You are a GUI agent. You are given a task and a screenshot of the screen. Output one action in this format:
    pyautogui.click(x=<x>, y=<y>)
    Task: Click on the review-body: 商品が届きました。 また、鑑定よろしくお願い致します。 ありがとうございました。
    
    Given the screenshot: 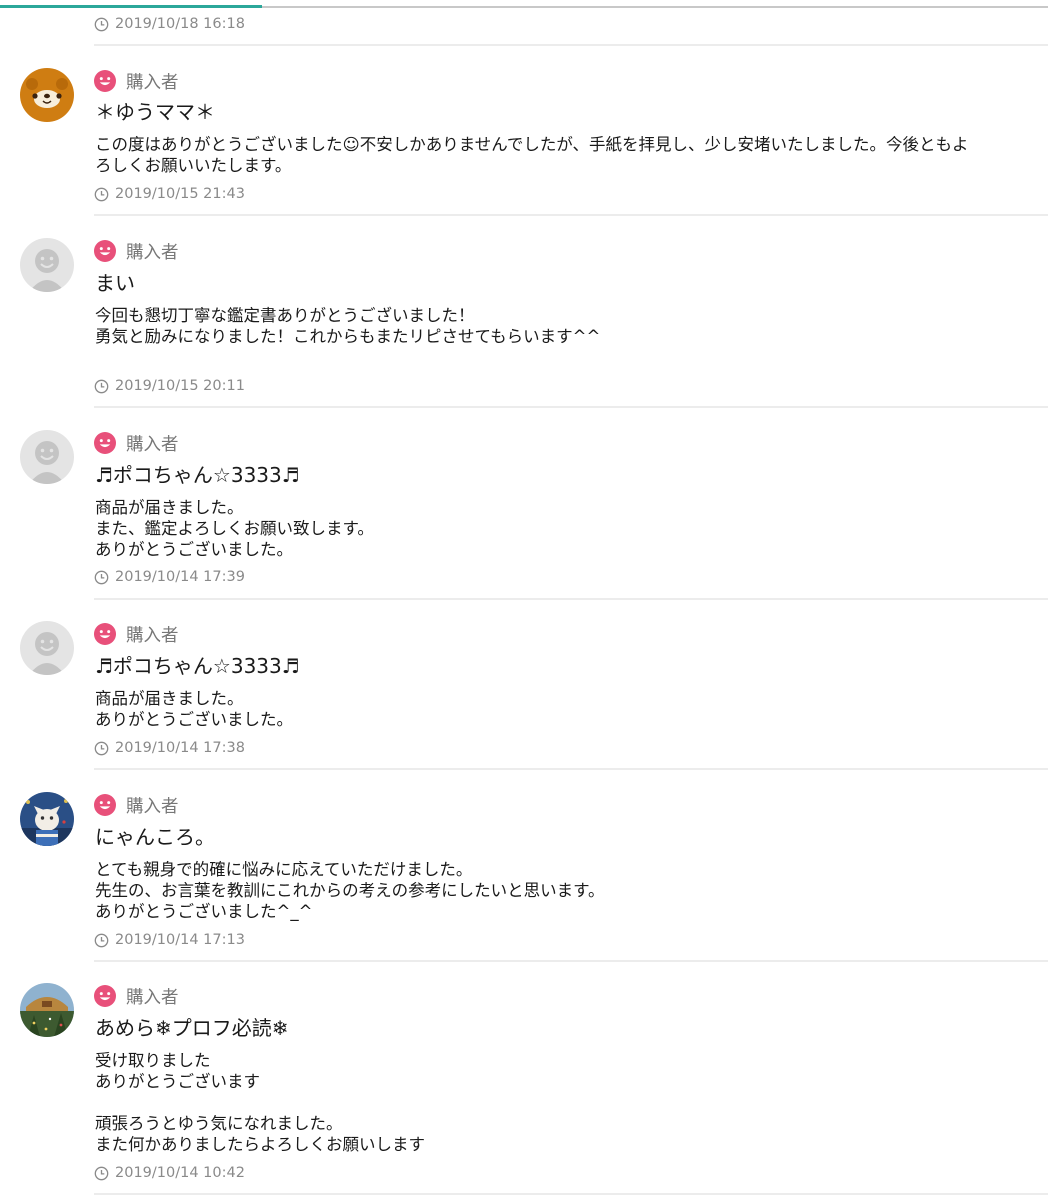 What is the action you would take?
    pyautogui.click(x=234, y=528)
    